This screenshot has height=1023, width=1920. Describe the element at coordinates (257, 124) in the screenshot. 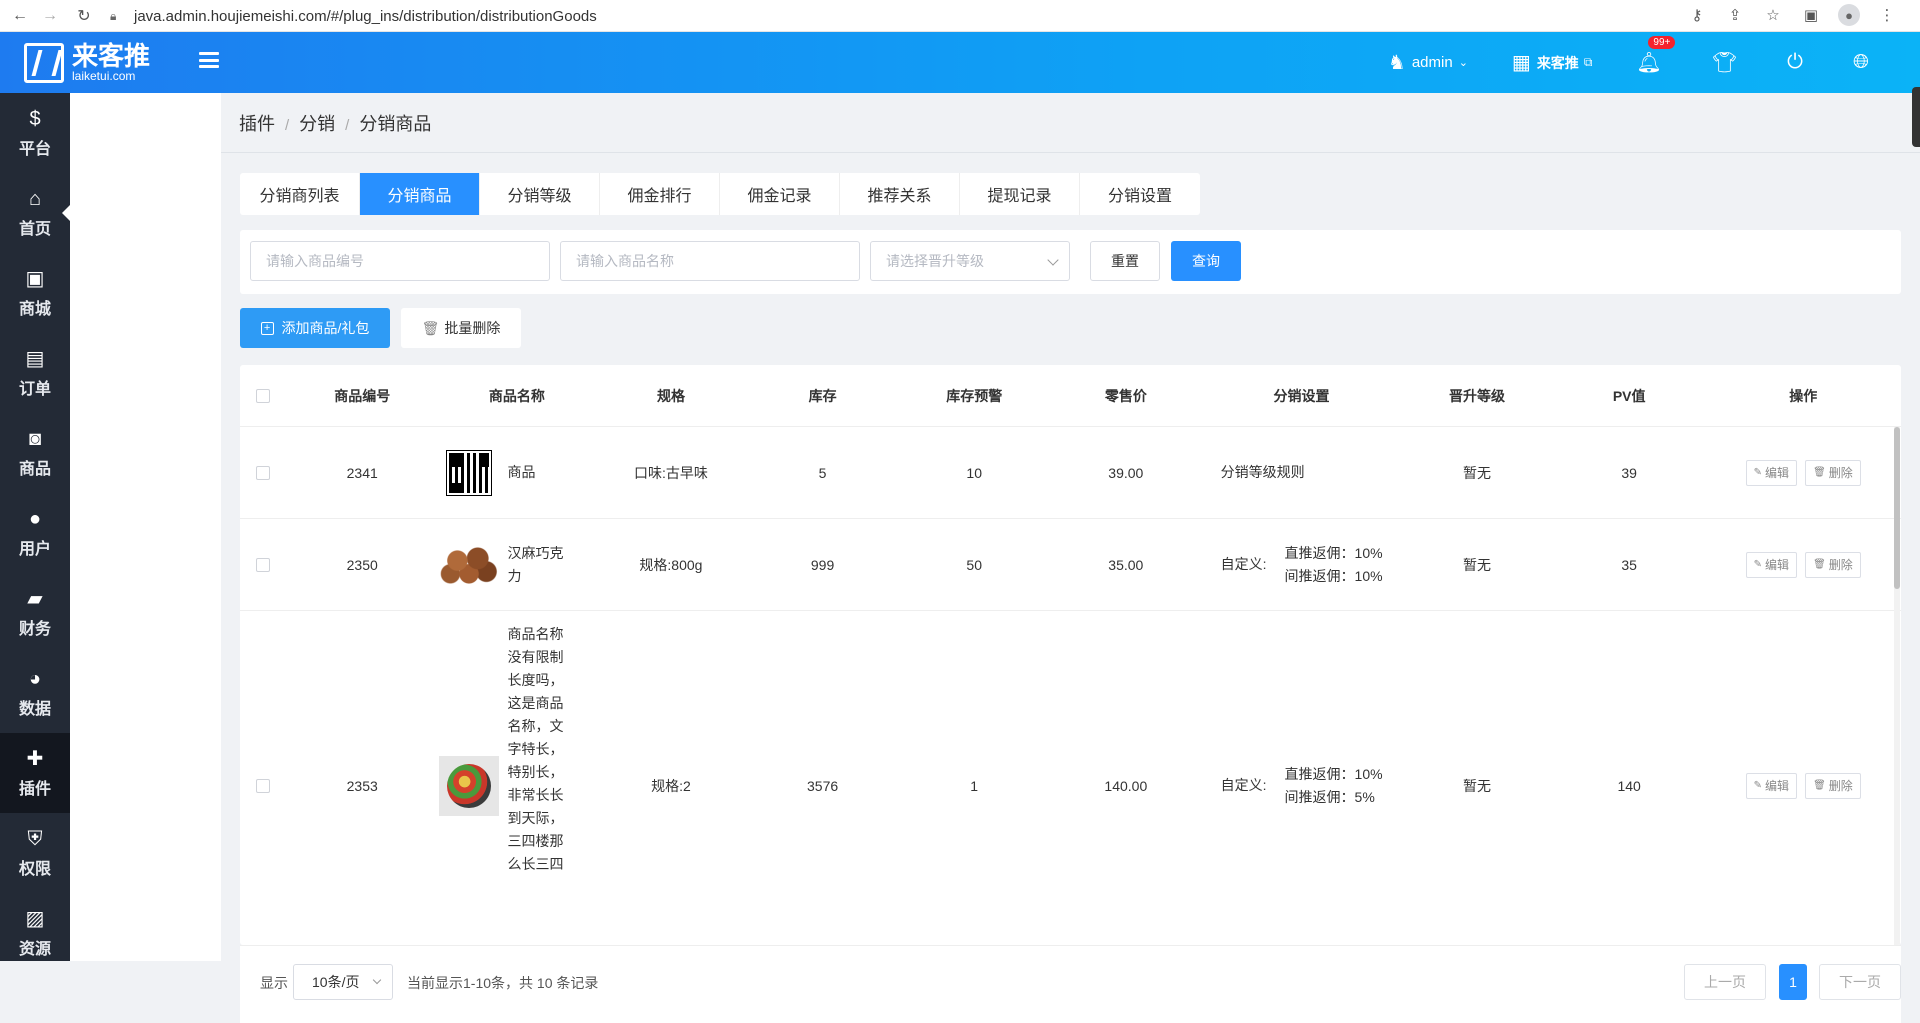

I see `breadcrumb-item: 插件` at that location.